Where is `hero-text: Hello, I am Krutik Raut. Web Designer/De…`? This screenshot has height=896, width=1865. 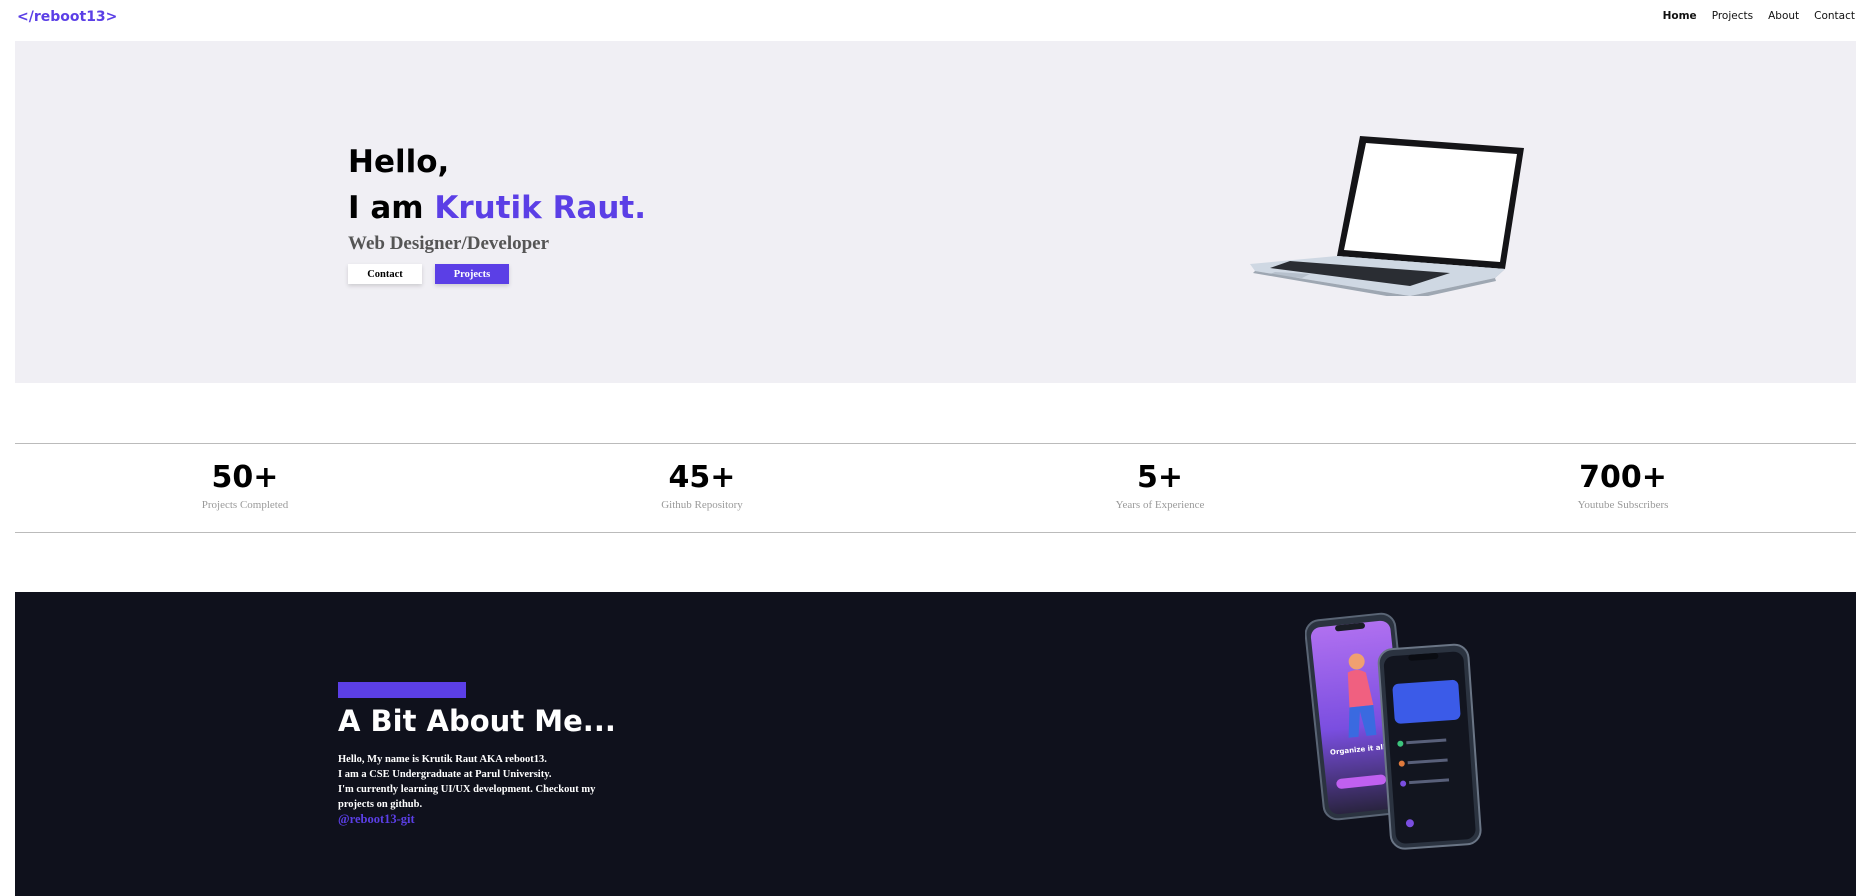
hero-text: Hello, I am Krutik Raut. Web Designer/De… is located at coordinates (497, 211).